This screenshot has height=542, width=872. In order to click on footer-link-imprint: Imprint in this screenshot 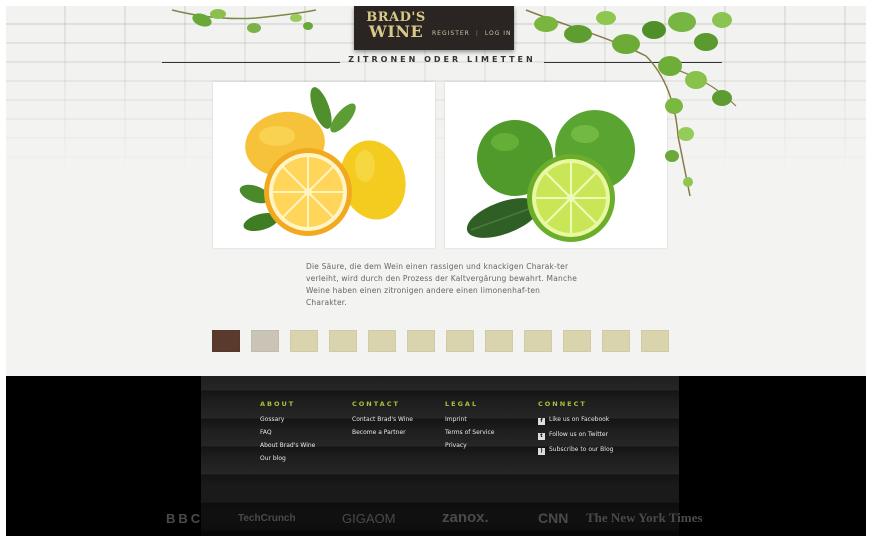, I will do `click(469, 419)`.